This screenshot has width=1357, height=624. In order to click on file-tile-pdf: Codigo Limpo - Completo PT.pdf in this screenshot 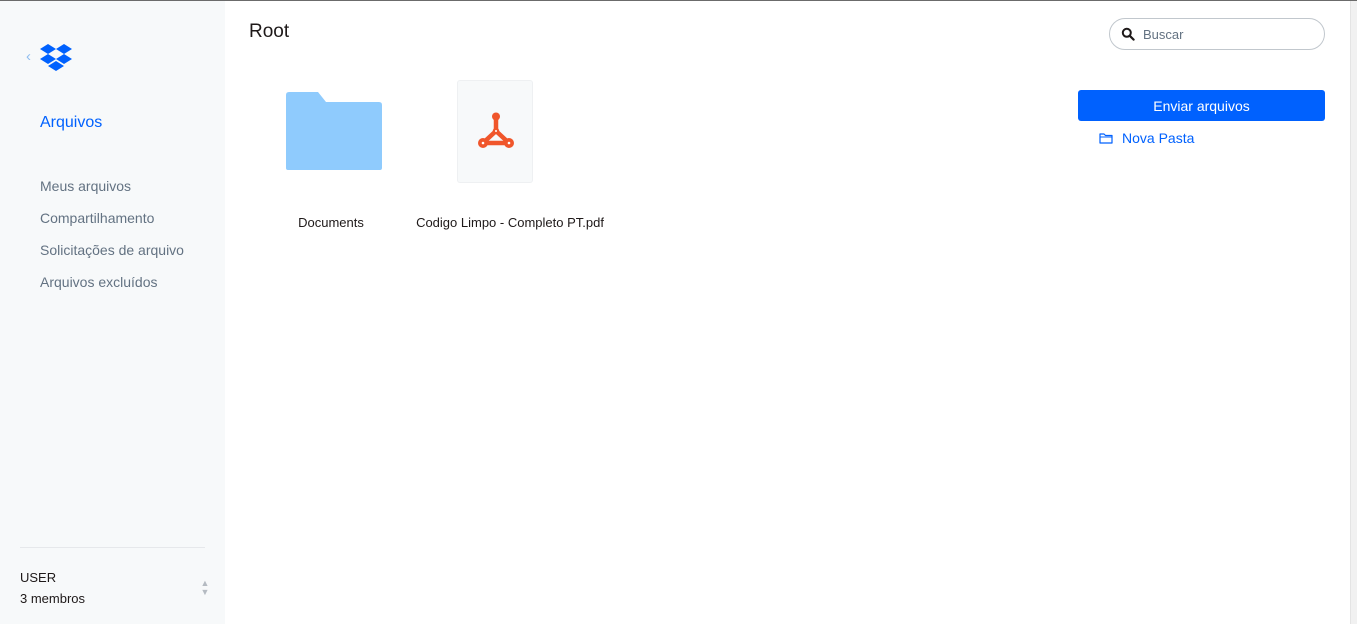, I will do `click(510, 161)`.